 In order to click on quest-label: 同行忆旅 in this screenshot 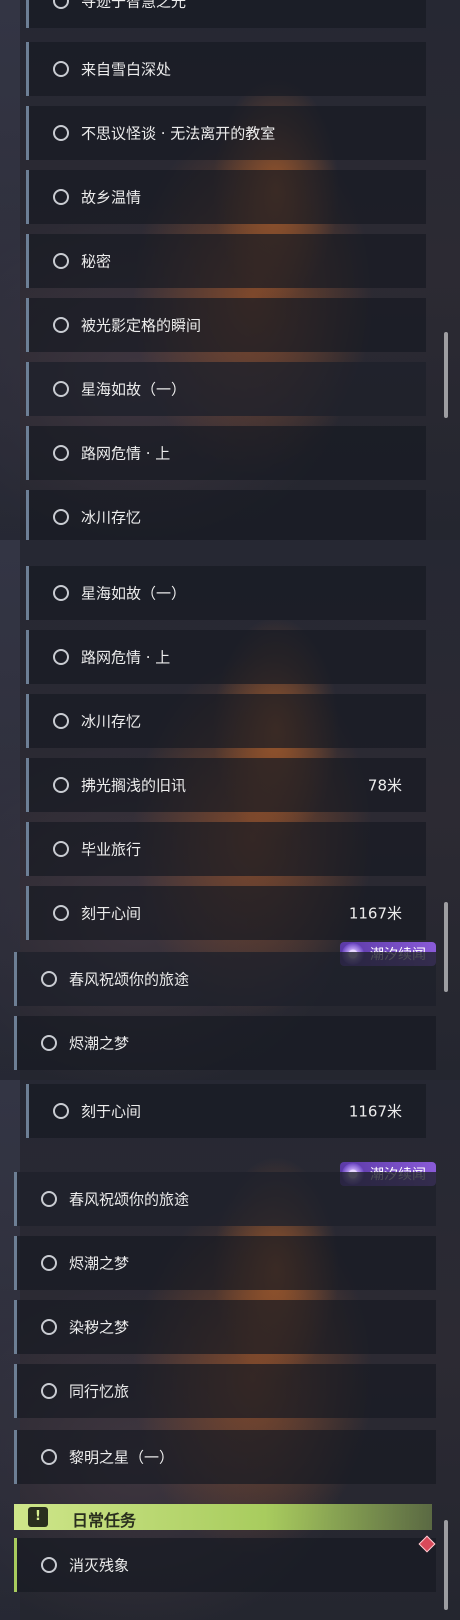, I will do `click(99, 1391)`.